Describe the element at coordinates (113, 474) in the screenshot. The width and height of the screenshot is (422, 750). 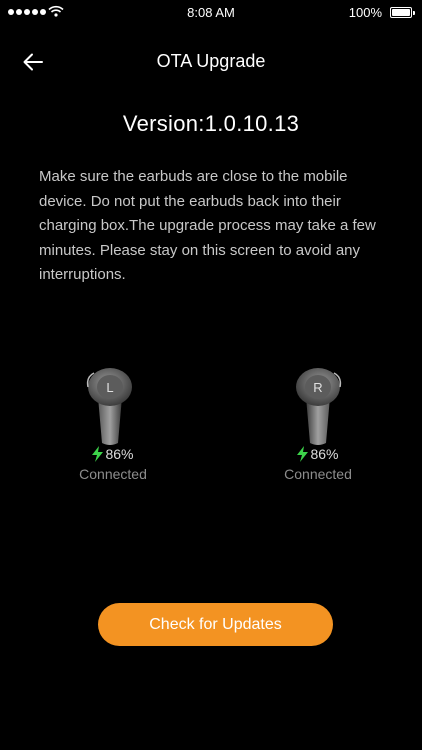
I see `left-connection-status: Connected` at that location.